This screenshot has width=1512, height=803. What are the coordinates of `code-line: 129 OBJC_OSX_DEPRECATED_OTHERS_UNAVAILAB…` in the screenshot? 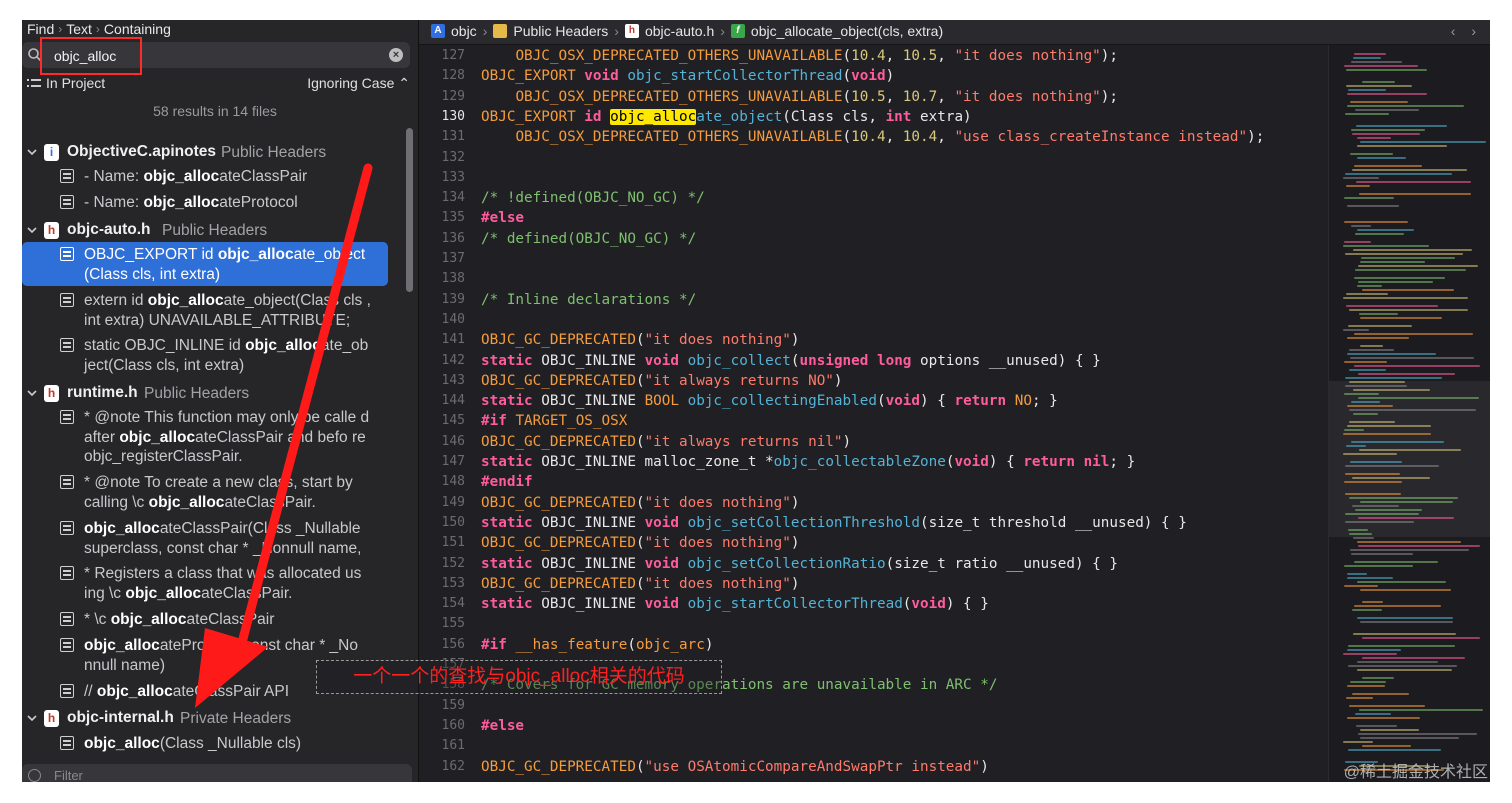 It's located at (873, 97).